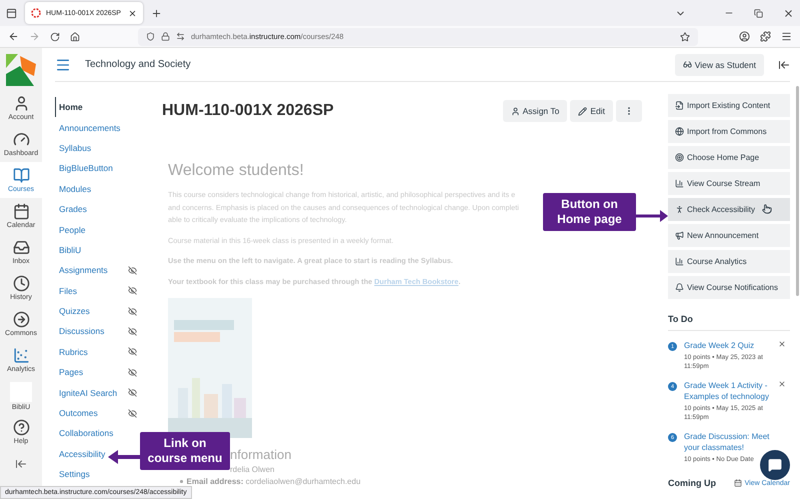 This screenshot has height=499, width=800. Describe the element at coordinates (692, 483) in the screenshot. I see `coming-up-heading: Coming Up` at that location.